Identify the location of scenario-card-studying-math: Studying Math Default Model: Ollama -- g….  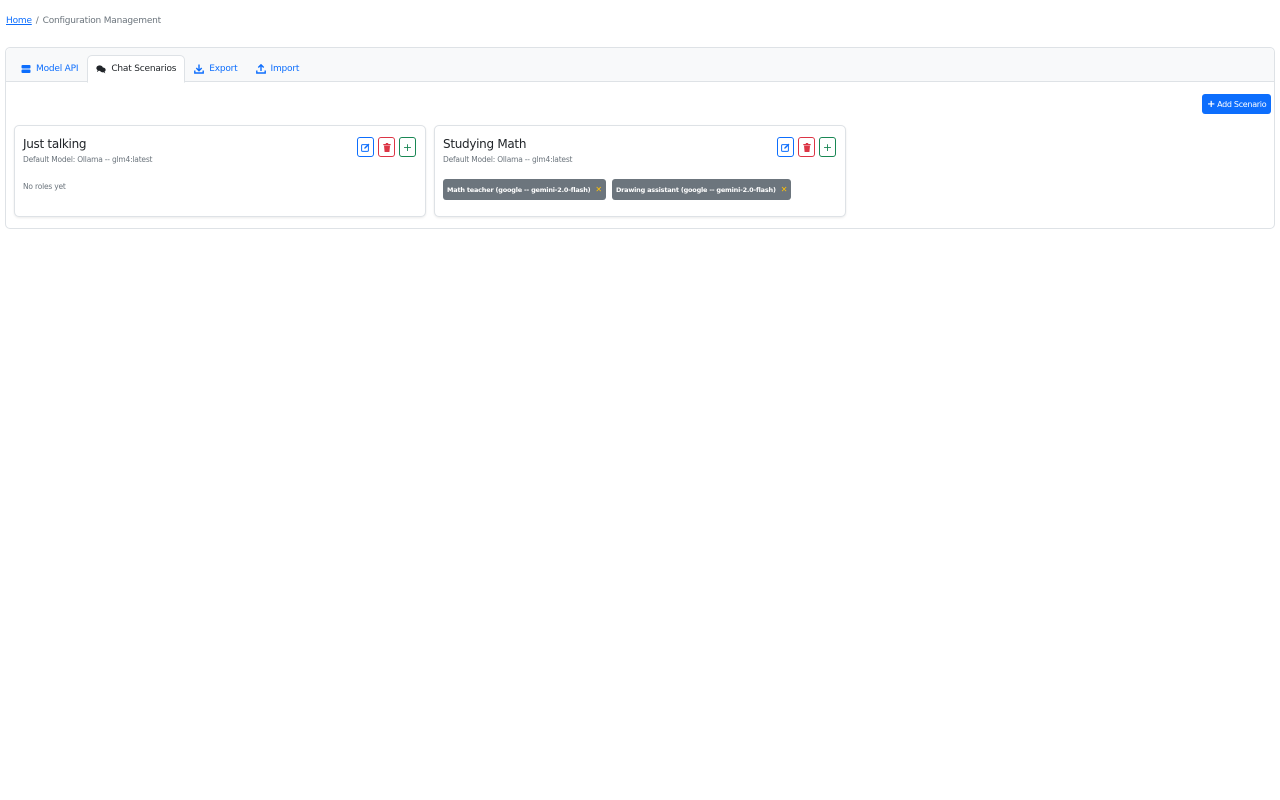
(640, 171).